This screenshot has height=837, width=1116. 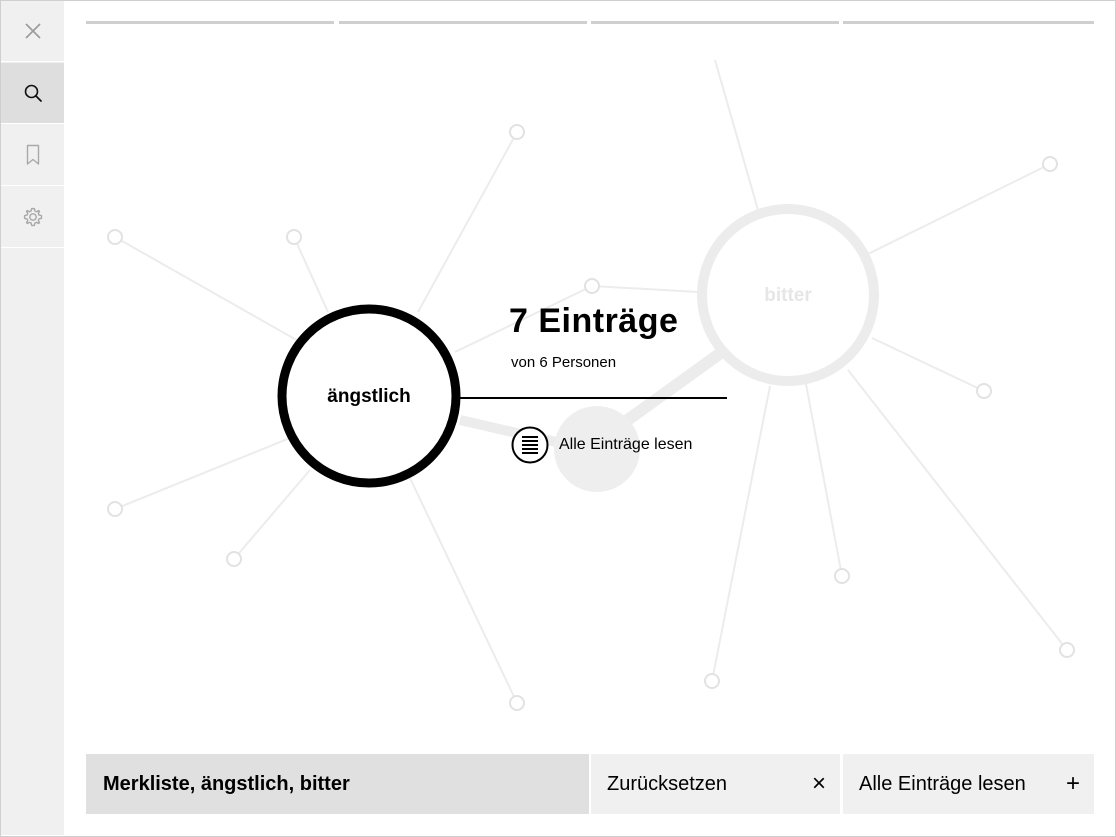 I want to click on active-filter-display: Merkliste, ängstlich, bitter, so click(x=337, y=784).